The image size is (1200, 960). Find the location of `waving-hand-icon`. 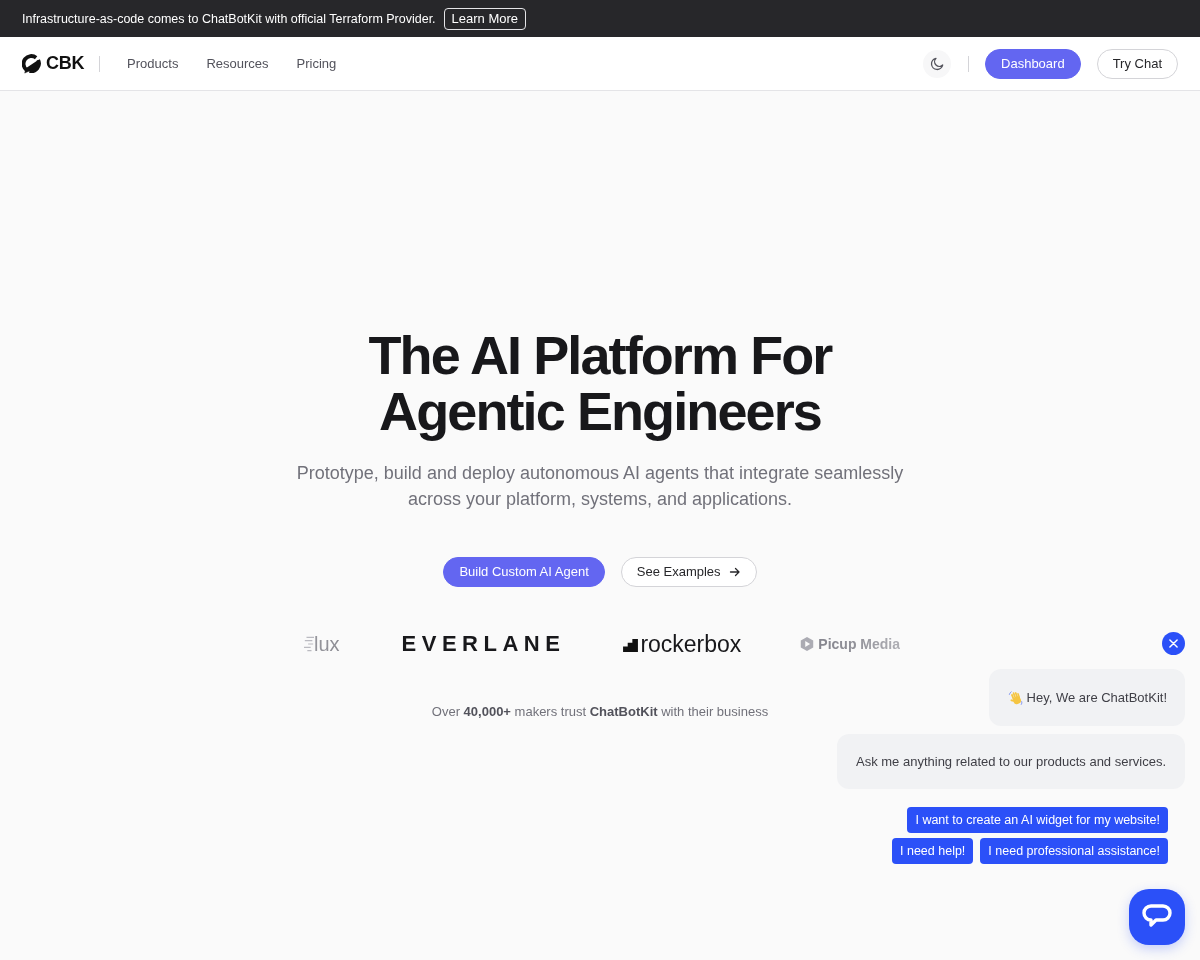

waving-hand-icon is located at coordinates (1015, 697).